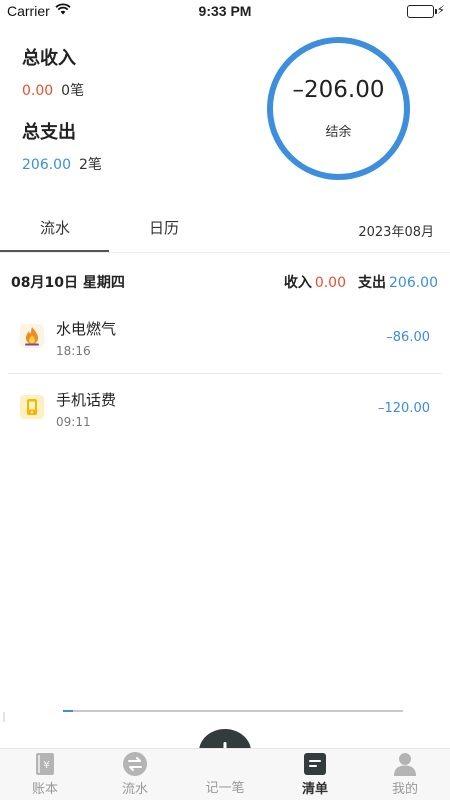 Image resolution: width=450 pixels, height=800 pixels. I want to click on total-expense-label: 总支出, so click(49, 132).